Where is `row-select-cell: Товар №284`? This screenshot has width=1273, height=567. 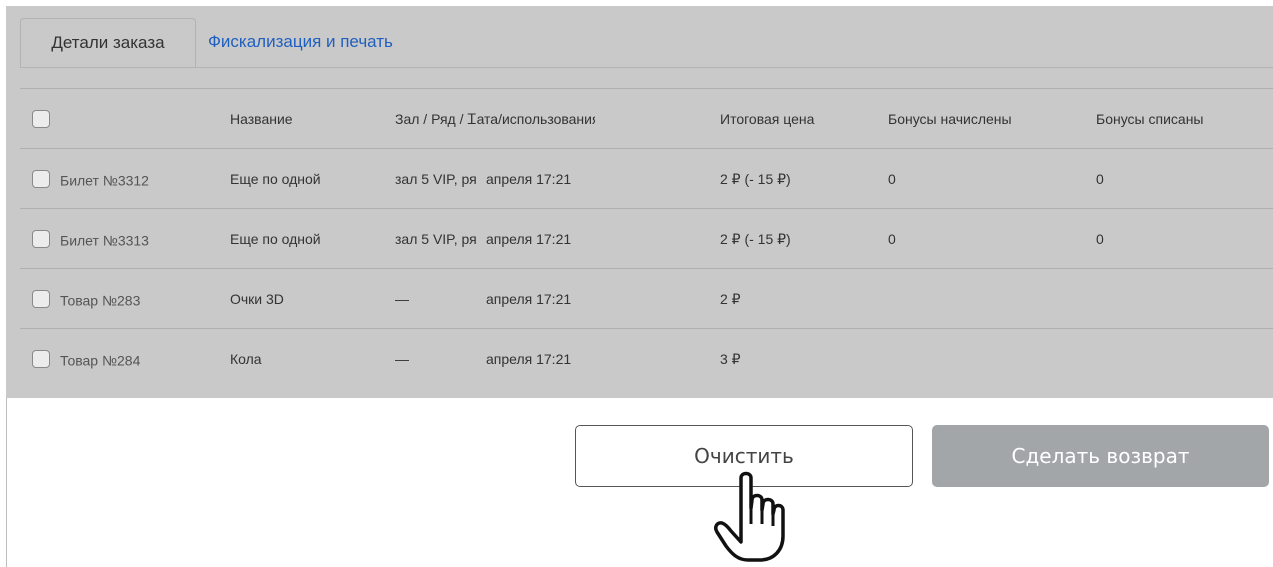 row-select-cell: Товар №284 is located at coordinates (117, 359).